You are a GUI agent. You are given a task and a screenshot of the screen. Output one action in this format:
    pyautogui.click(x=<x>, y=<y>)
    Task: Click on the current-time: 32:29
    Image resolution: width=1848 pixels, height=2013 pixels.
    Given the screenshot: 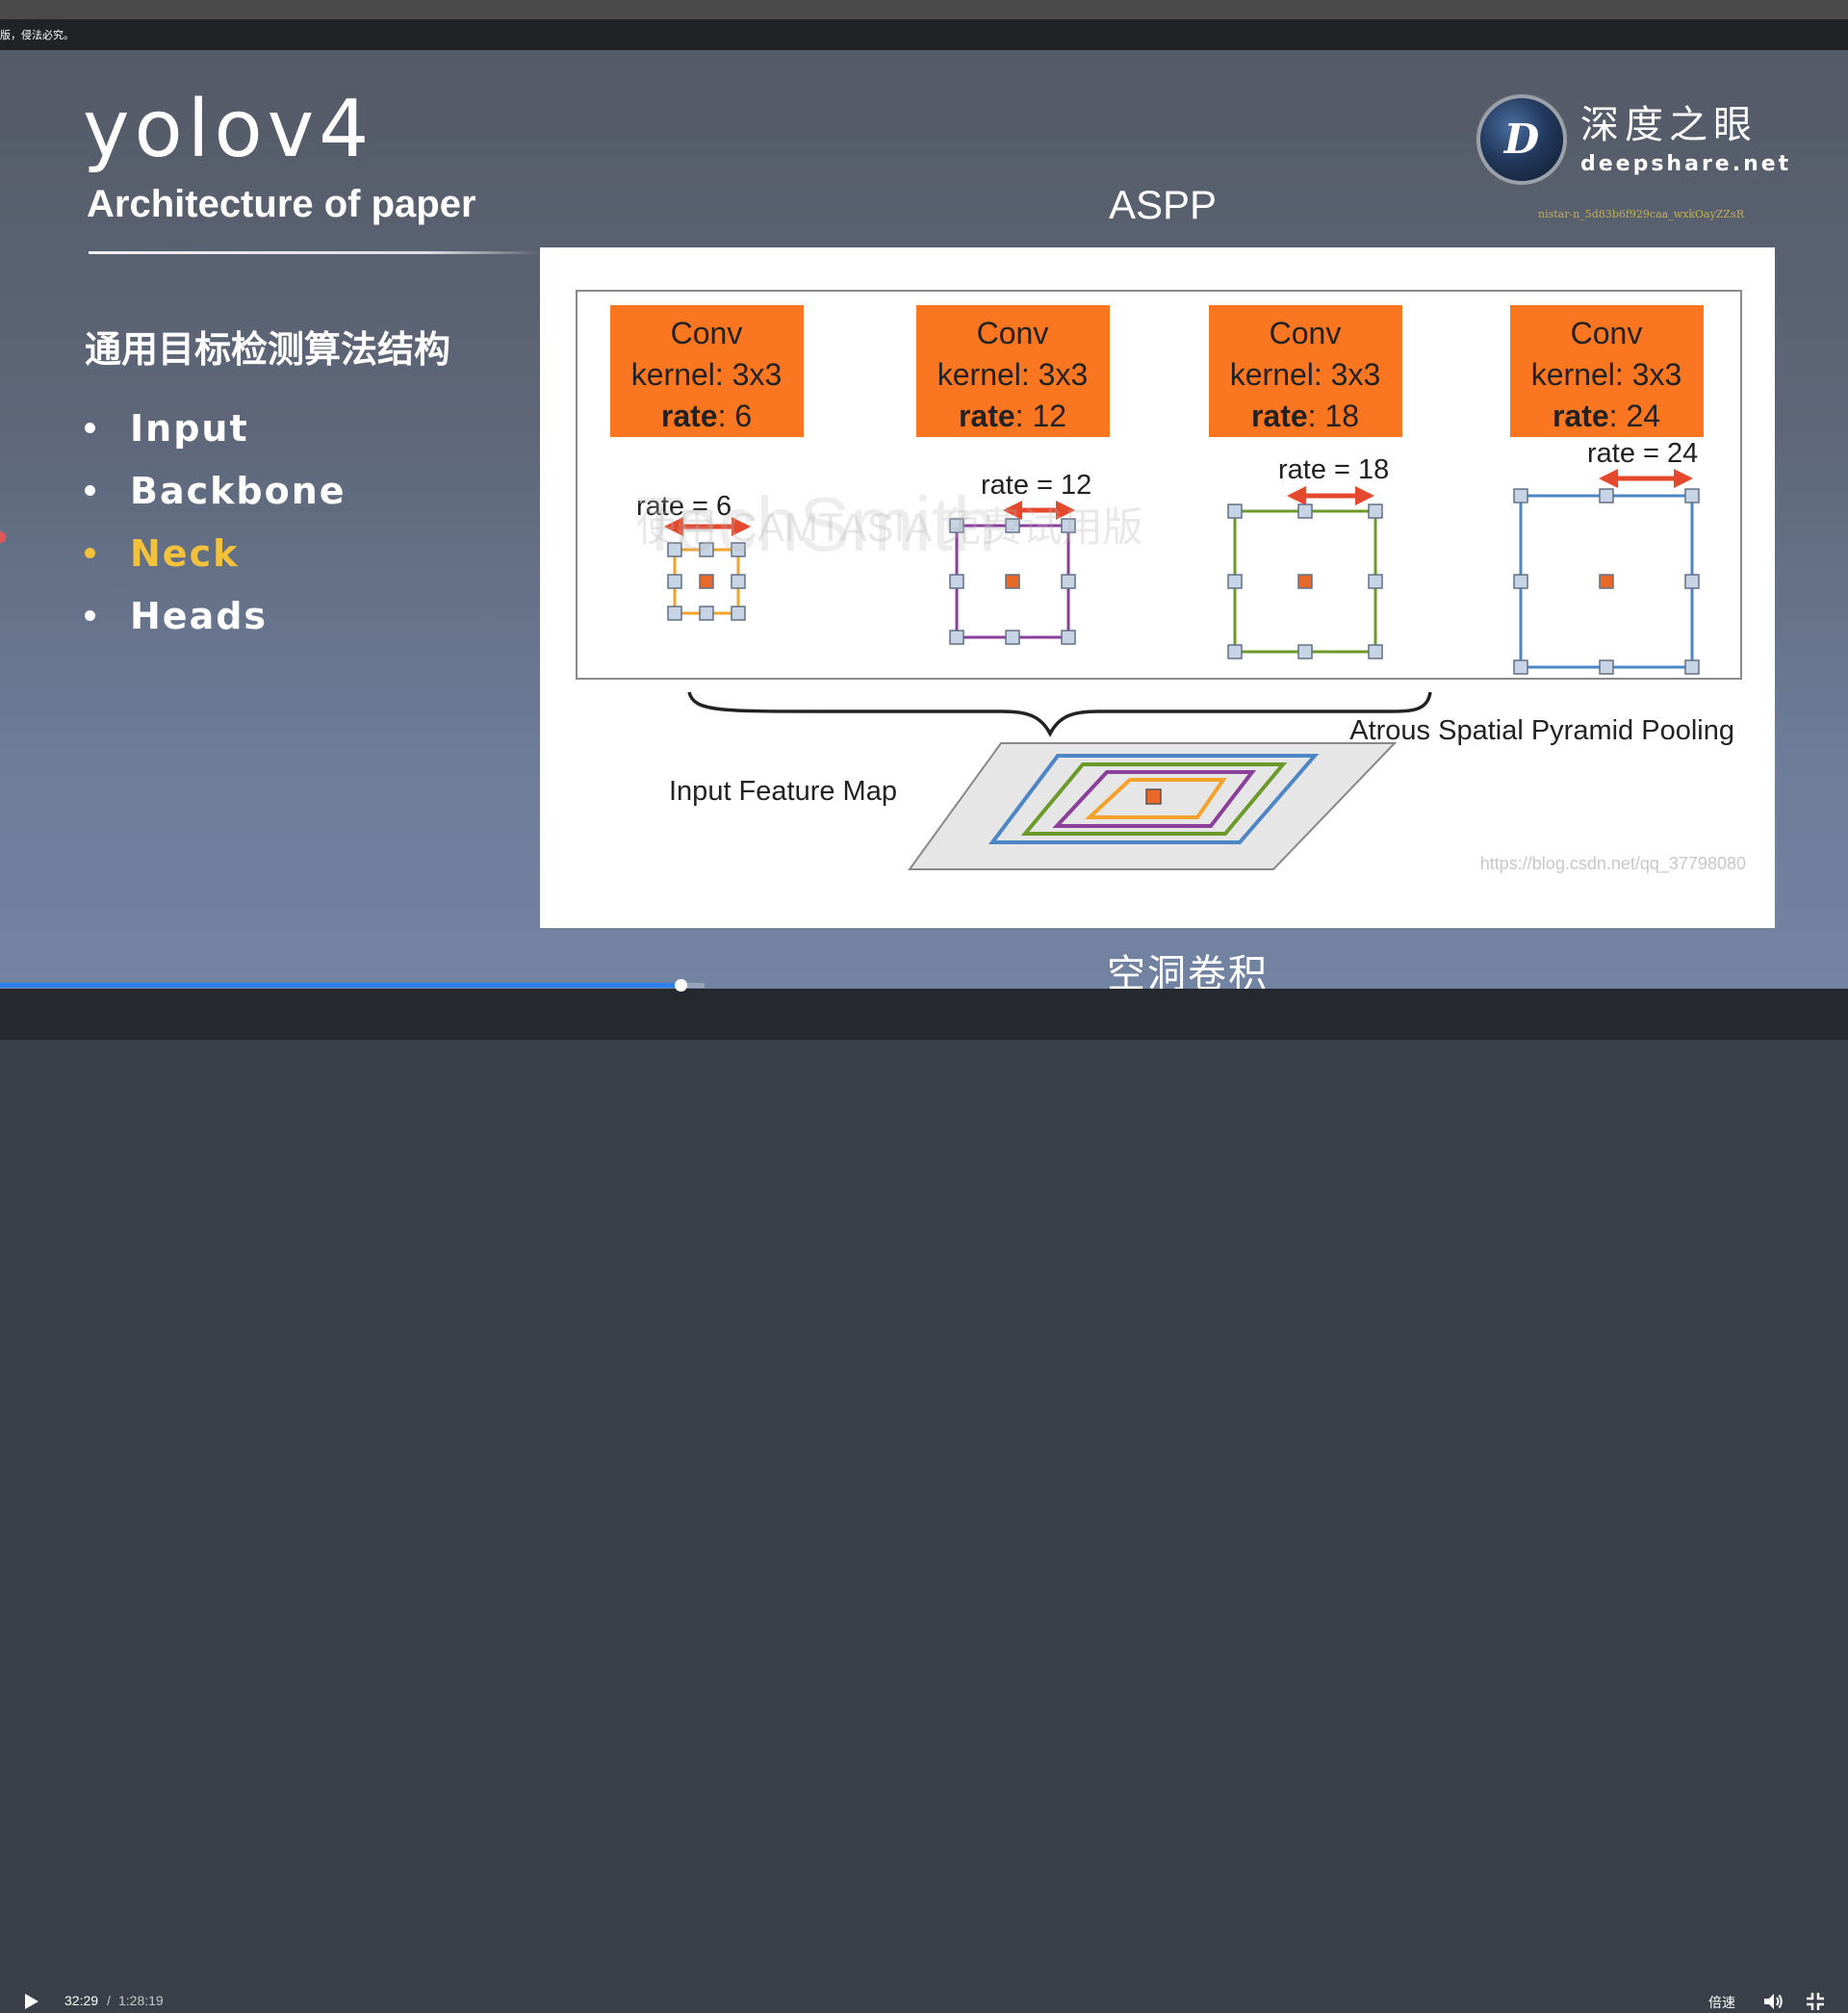 What is the action you would take?
    pyautogui.click(x=81, y=2000)
    